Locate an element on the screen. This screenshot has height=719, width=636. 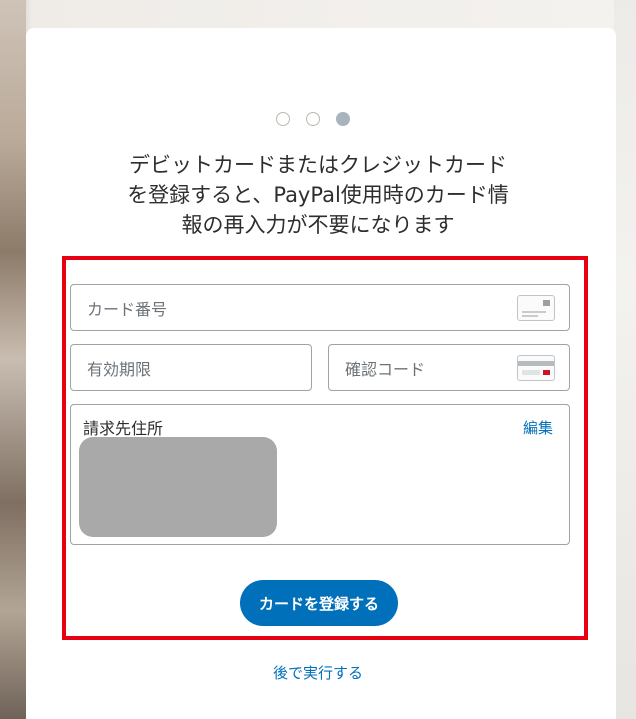
expiry-placeholder: 有効期限 is located at coordinates (119, 369).